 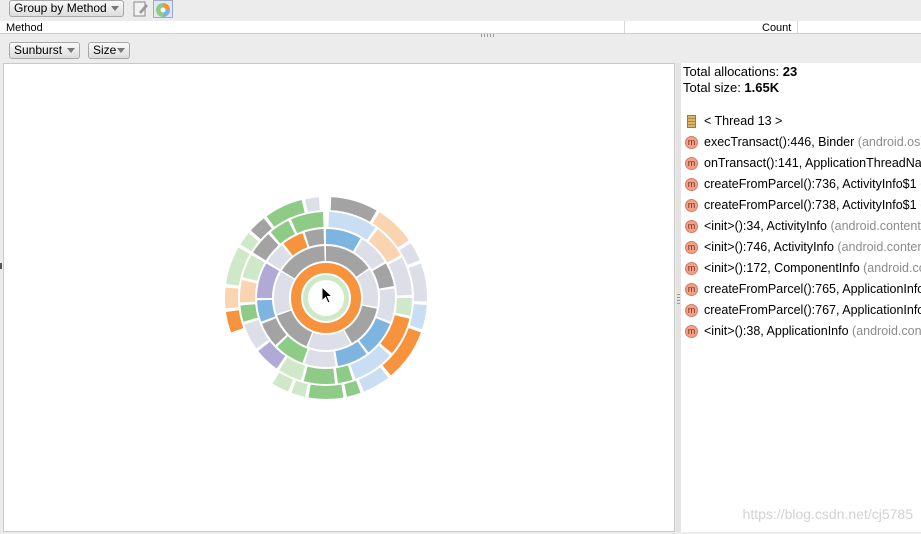 I want to click on mouse-cursor-icon, so click(x=327, y=295).